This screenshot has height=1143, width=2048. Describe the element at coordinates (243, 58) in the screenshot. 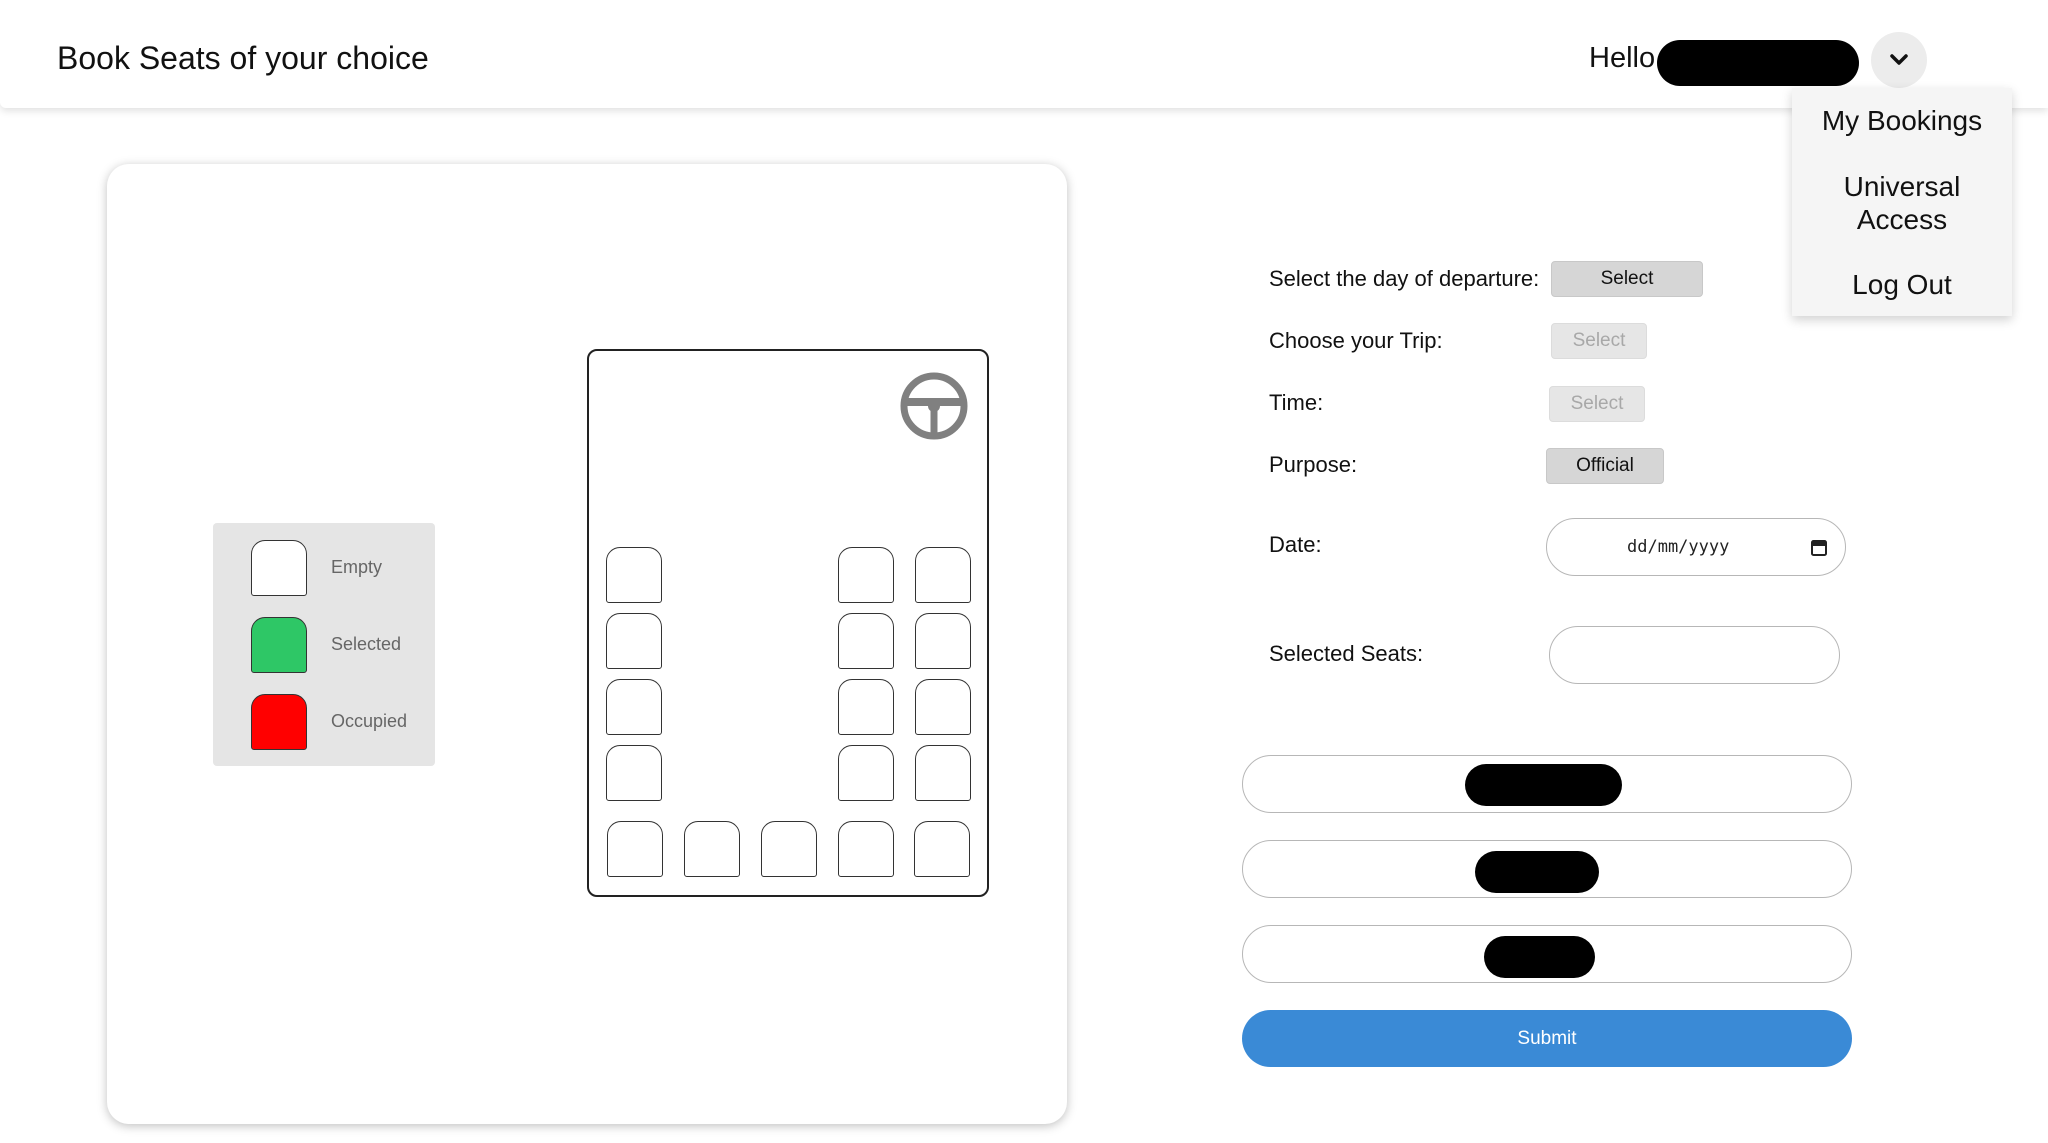

I see `page-title: Book Seats of your choice` at that location.